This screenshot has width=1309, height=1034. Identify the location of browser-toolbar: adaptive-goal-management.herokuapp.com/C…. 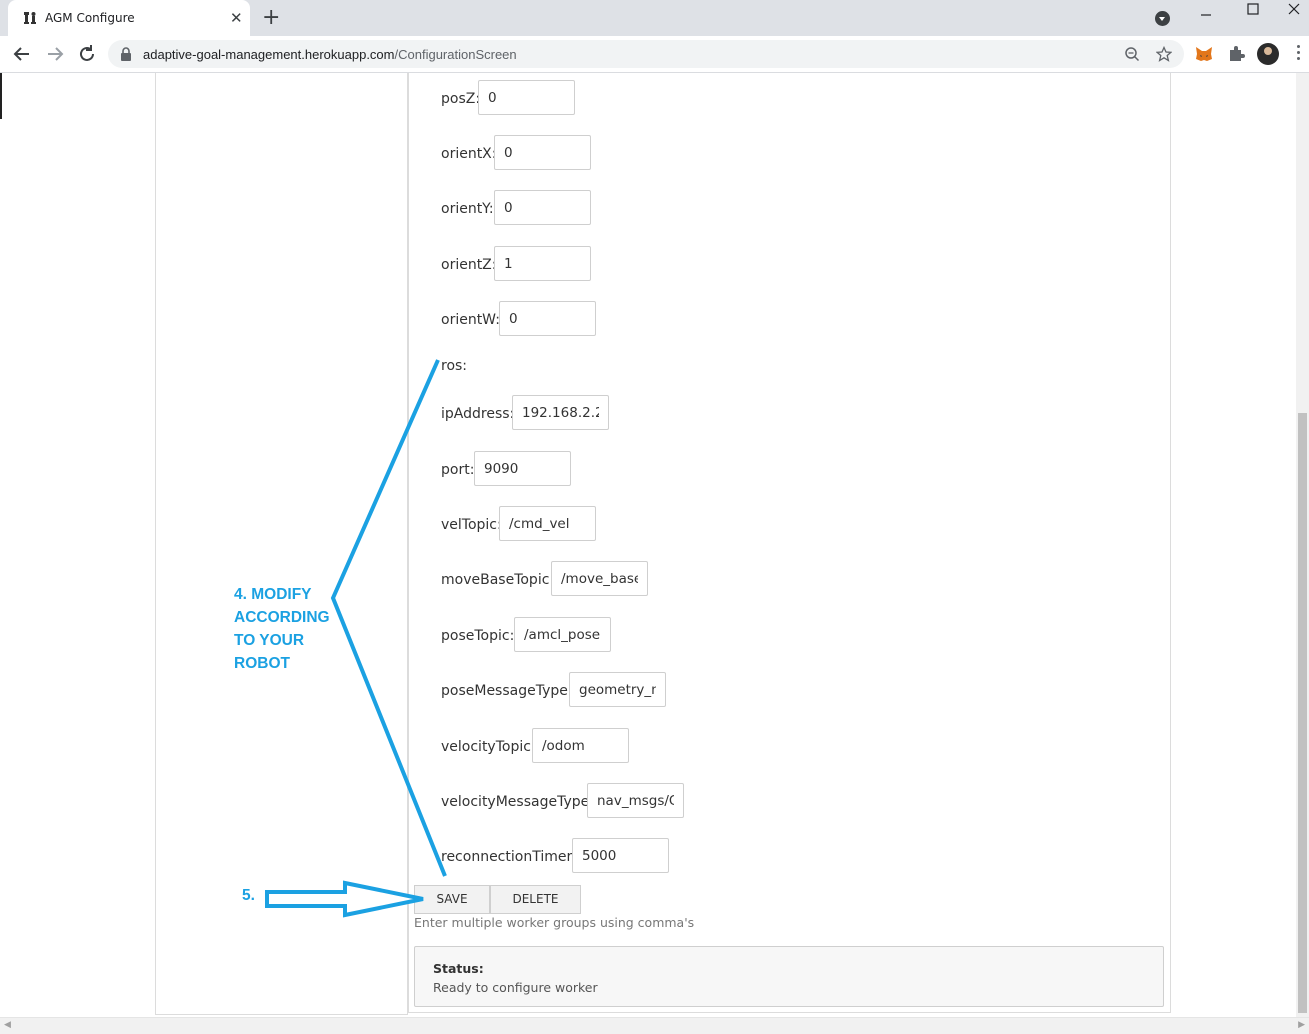
(654, 54).